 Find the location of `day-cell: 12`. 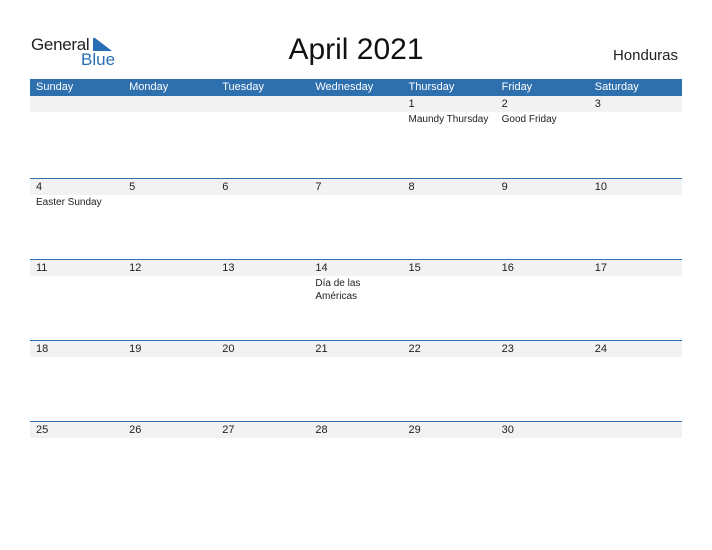

day-cell: 12 is located at coordinates (169, 300).